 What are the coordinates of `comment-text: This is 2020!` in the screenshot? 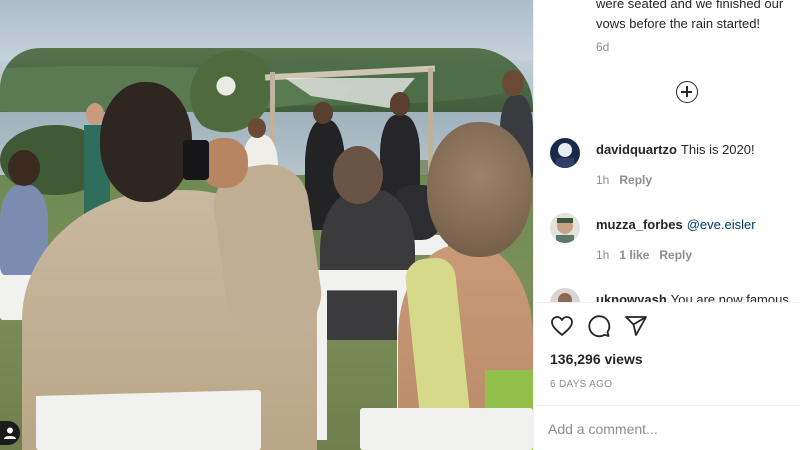 It's located at (717, 149).